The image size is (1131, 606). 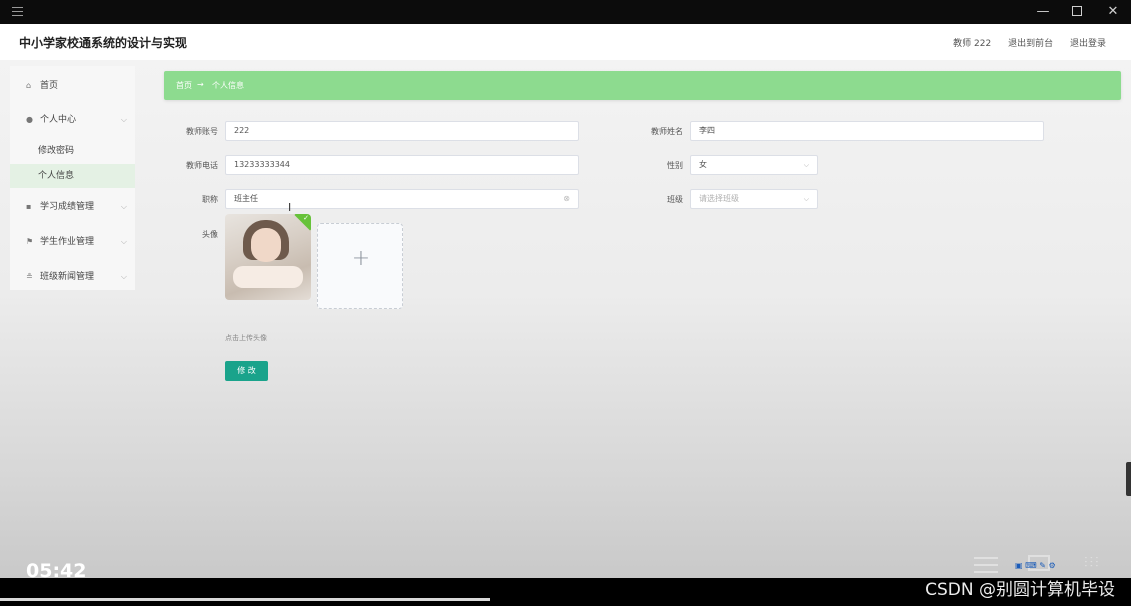 What do you see at coordinates (245, 599) in the screenshot?
I see `video-progress-bar` at bounding box center [245, 599].